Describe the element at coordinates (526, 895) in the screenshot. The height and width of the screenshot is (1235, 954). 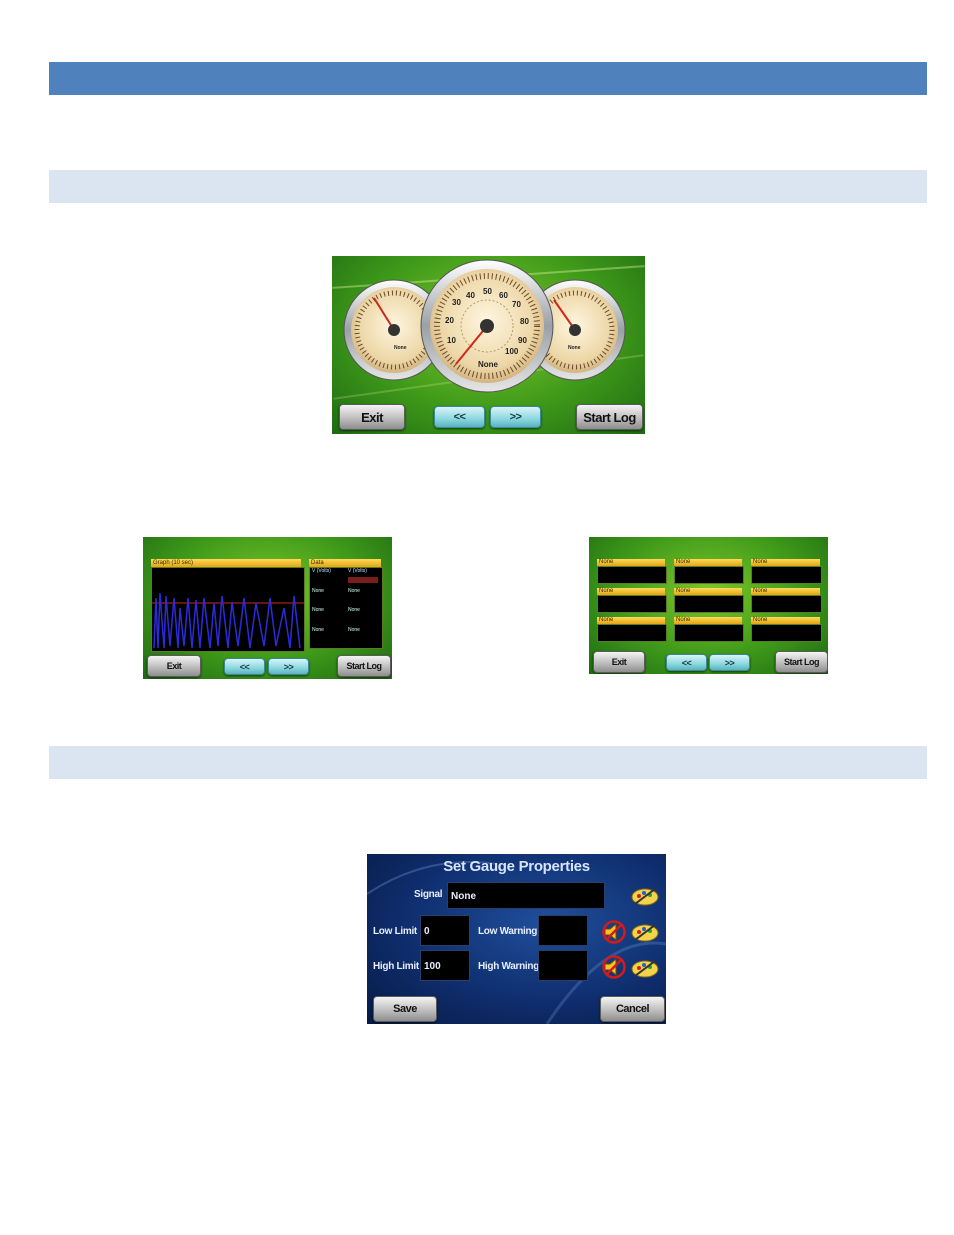
I see `signal-field: None` at that location.